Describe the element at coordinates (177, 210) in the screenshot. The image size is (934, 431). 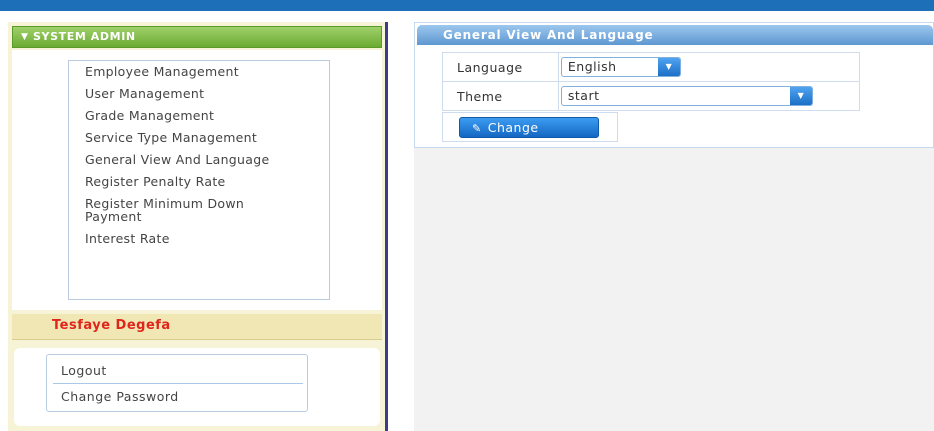
I see `menu-item-register-minimum-down-payment: Register Minimum Down Payment` at that location.